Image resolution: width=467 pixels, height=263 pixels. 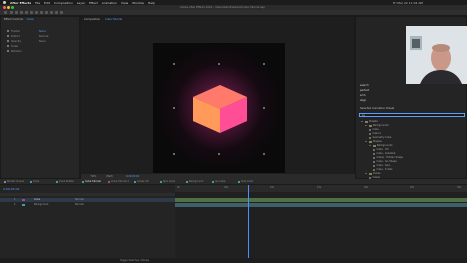 What do you see at coordinates (375, 133) in the screenshot?
I see `preset-tree-row: Cube 2` at bounding box center [375, 133].